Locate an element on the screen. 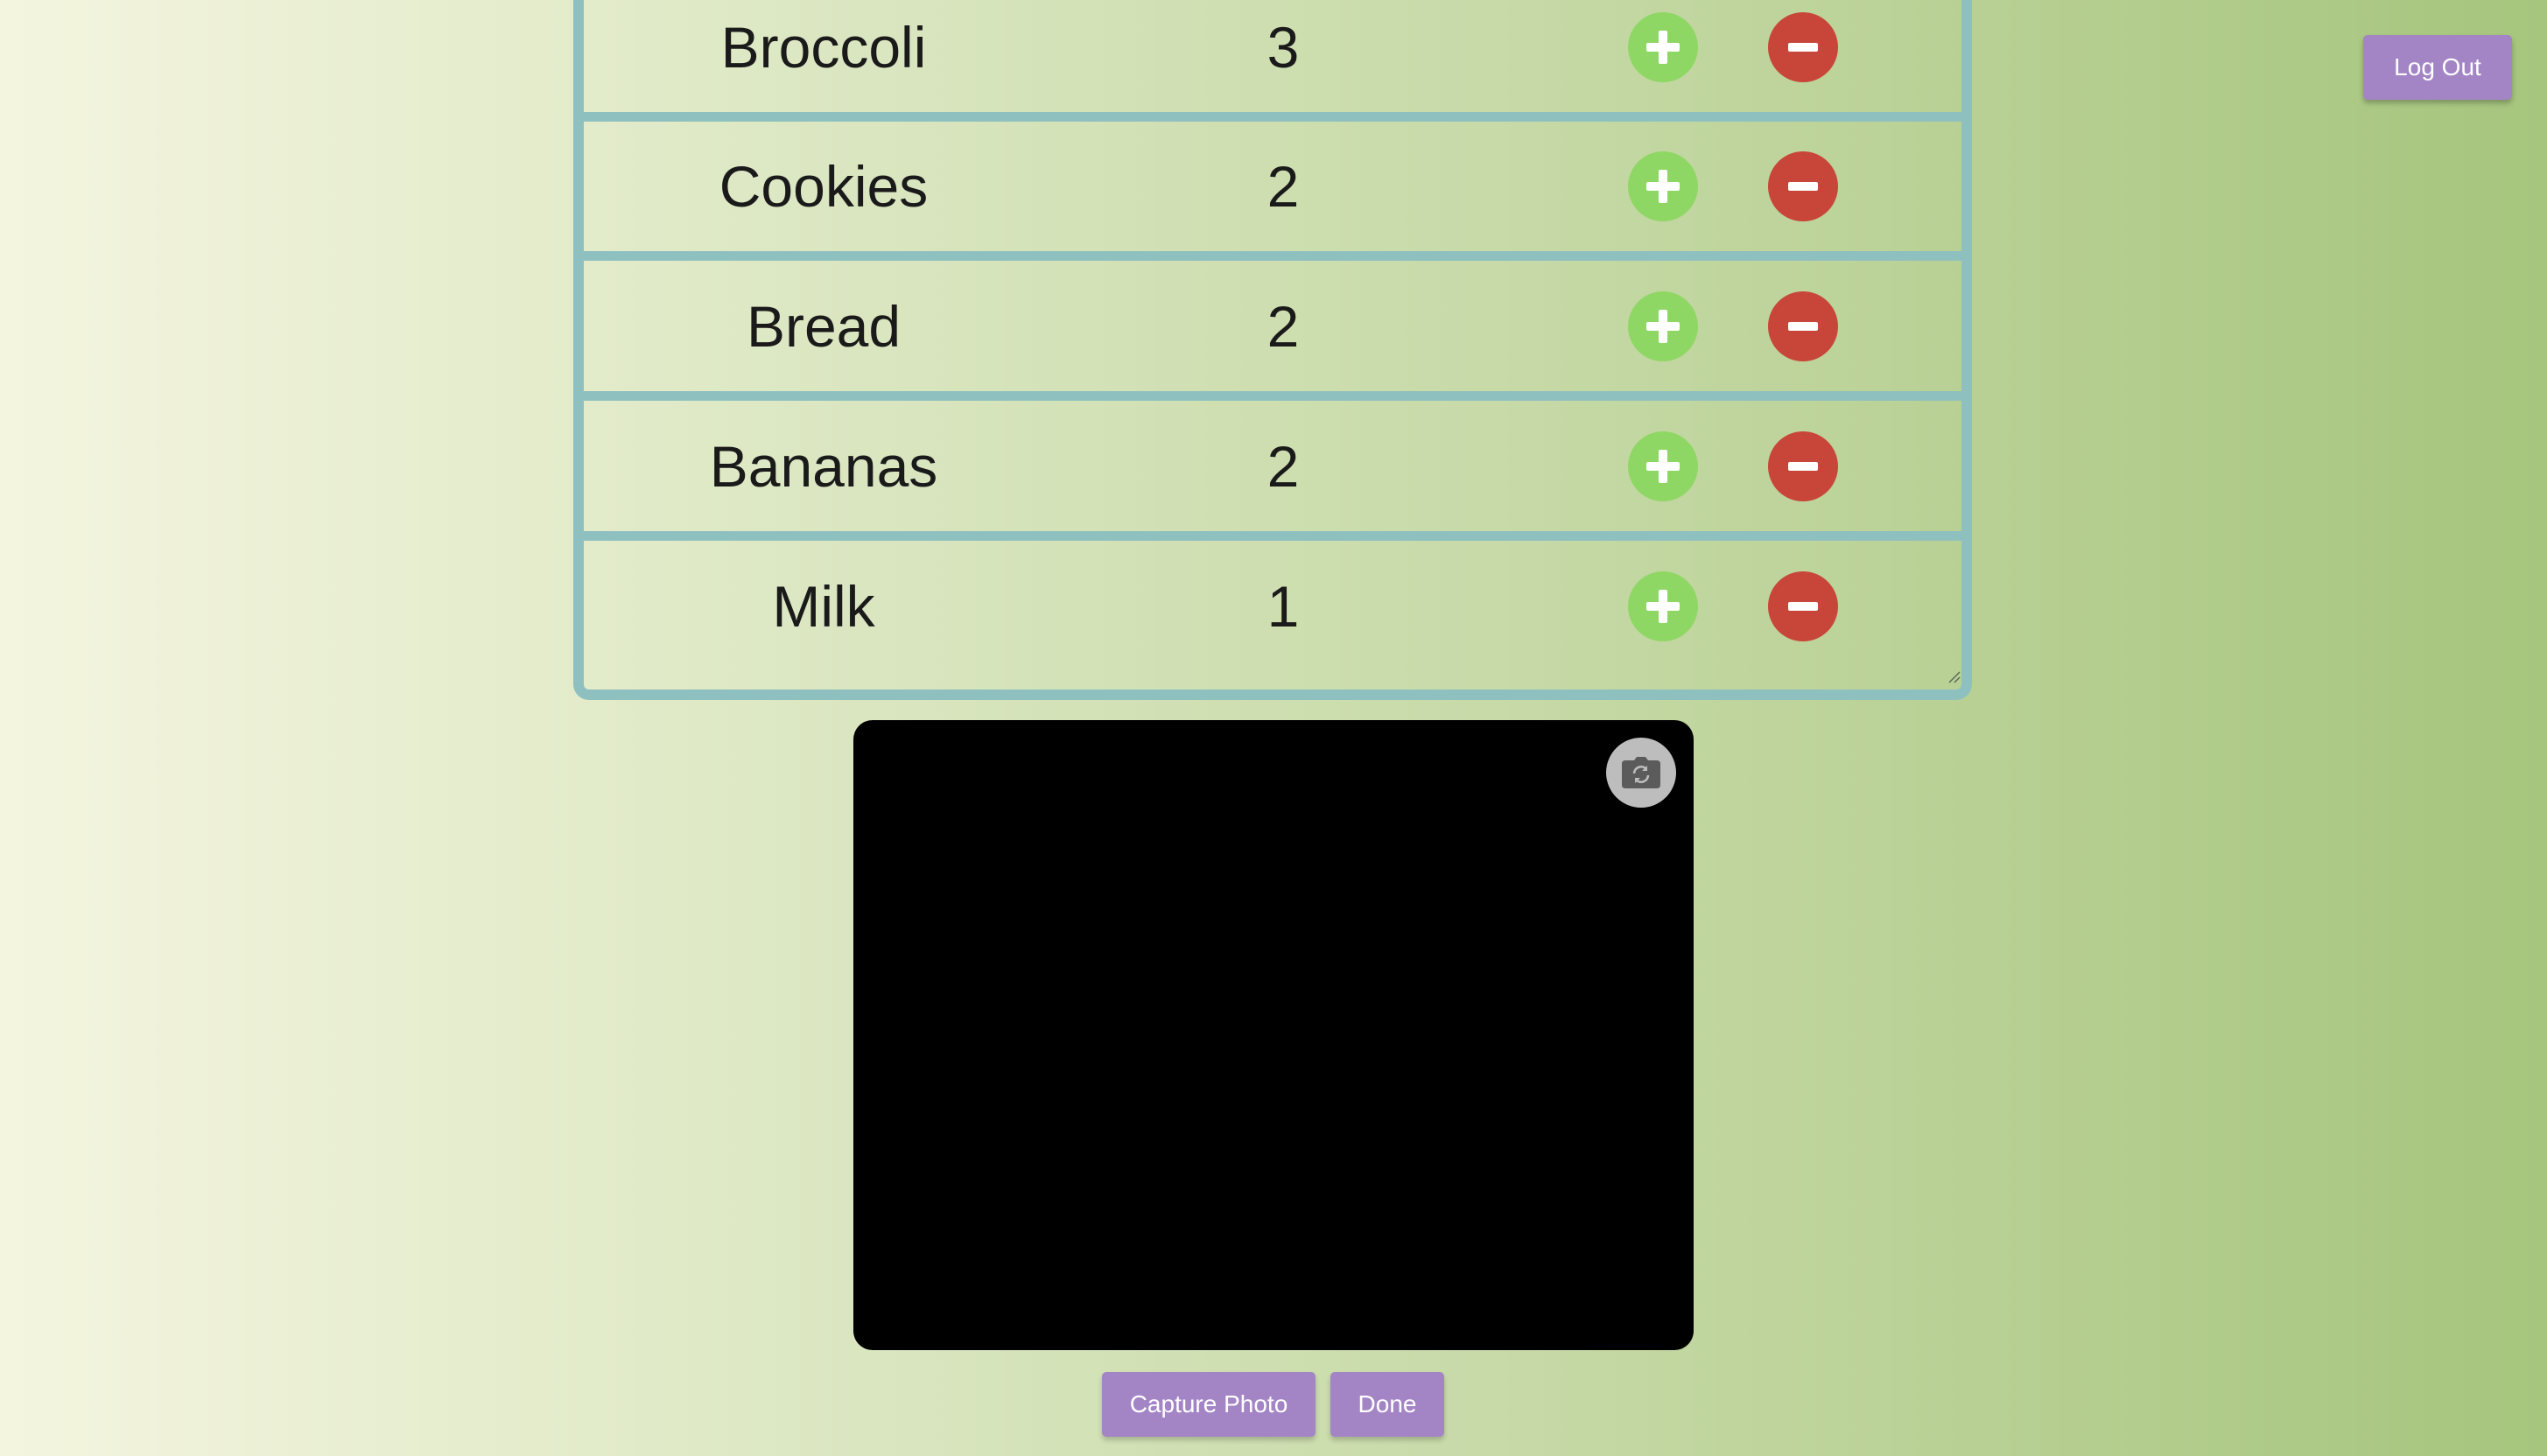  table-row: Broccoli 3 is located at coordinates (1272, 61).